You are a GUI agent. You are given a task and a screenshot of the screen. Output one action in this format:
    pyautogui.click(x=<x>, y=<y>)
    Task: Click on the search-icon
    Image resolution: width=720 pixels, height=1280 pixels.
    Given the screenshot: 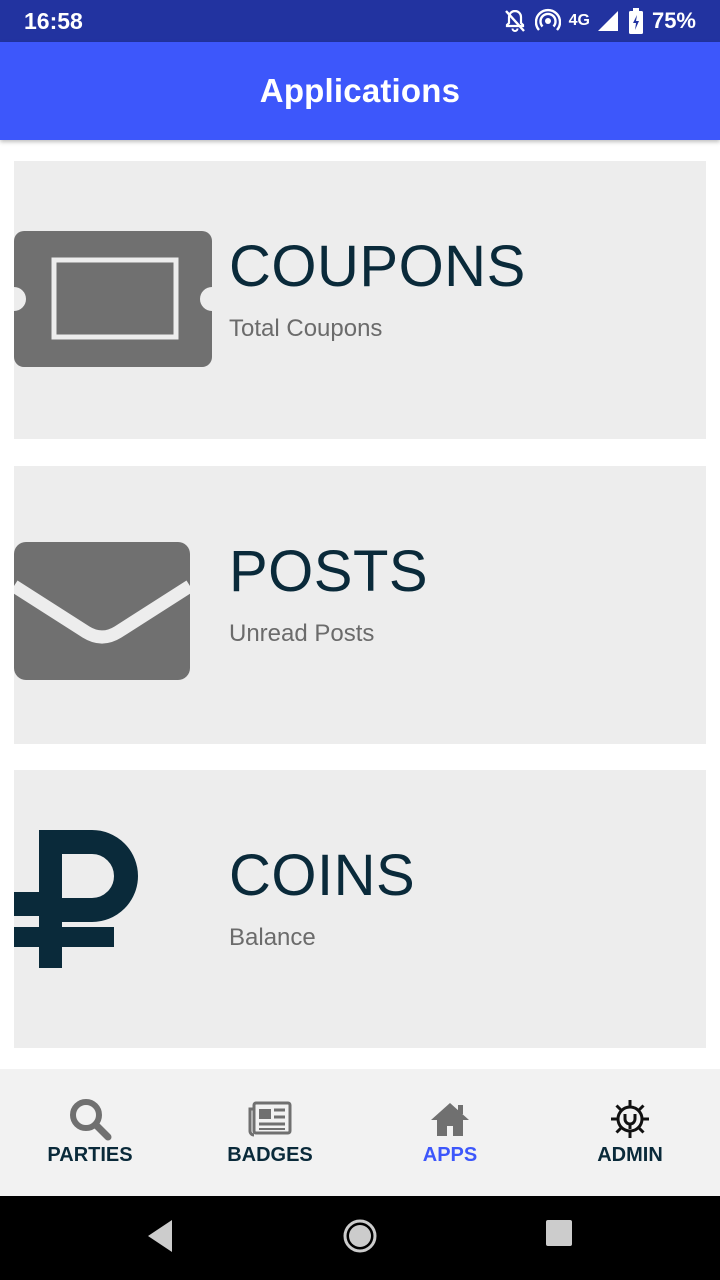 What is the action you would take?
    pyautogui.click(x=90, y=1119)
    